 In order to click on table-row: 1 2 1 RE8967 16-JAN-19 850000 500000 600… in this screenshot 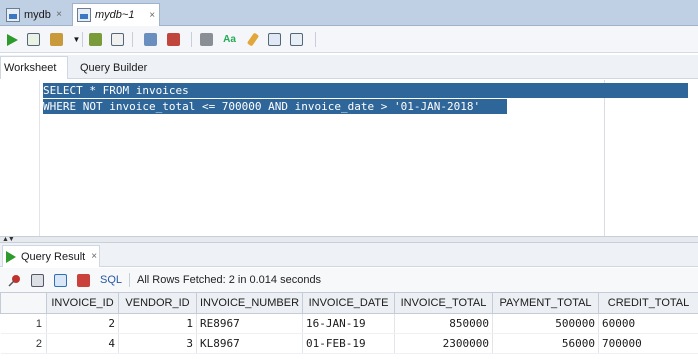, I will do `click(349, 323)`.